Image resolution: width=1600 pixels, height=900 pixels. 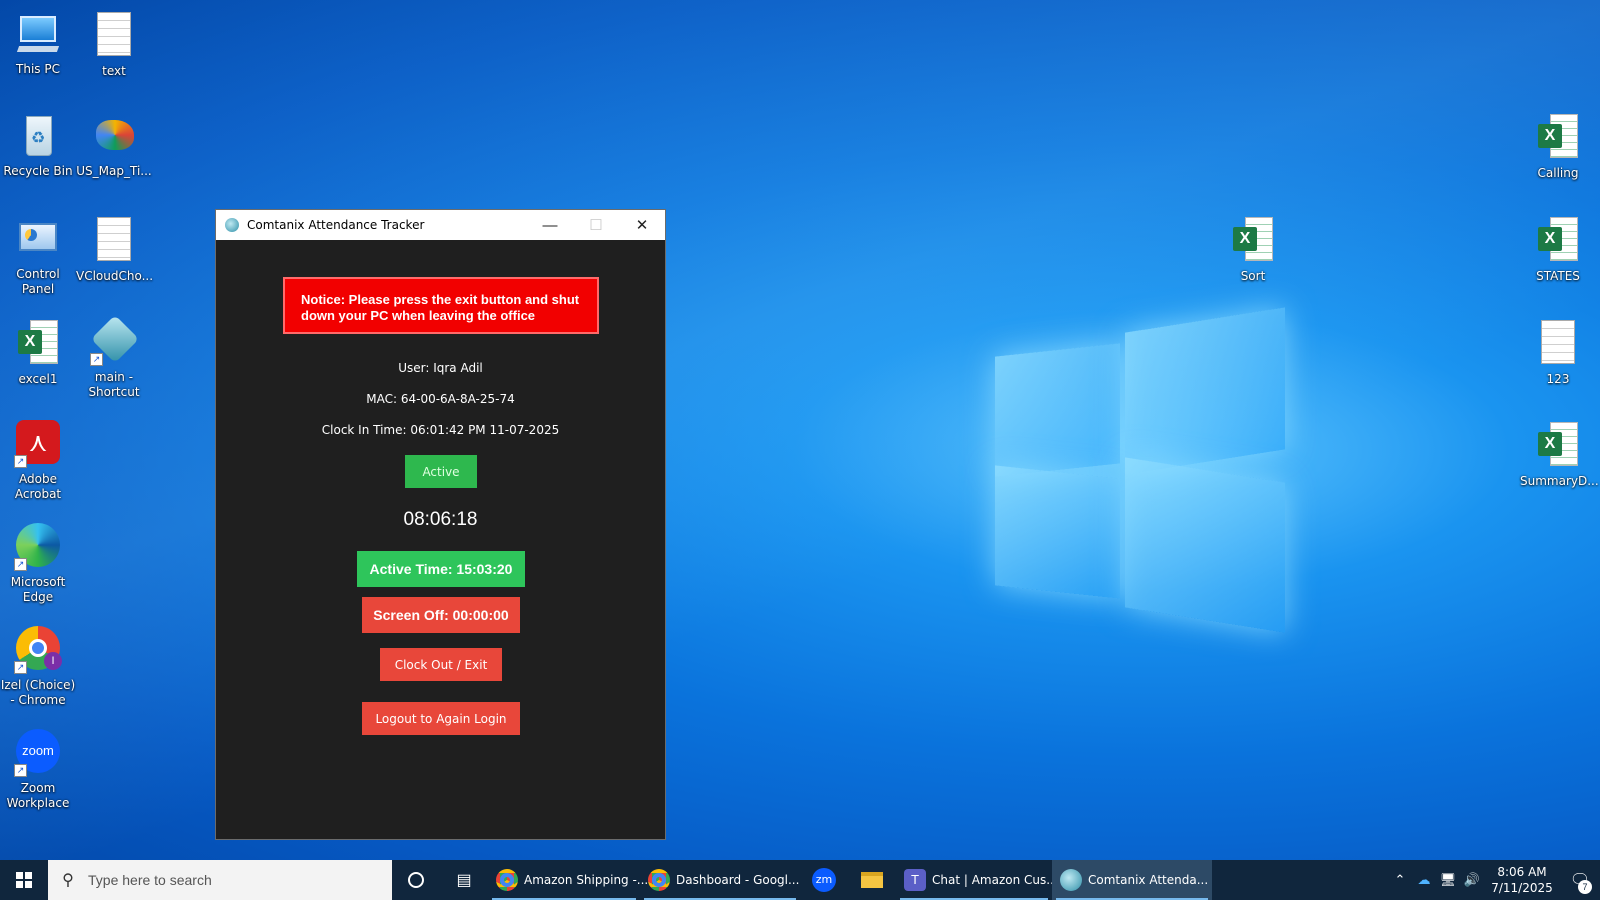 What do you see at coordinates (441, 471) in the screenshot?
I see `status-active-button: Active` at bounding box center [441, 471].